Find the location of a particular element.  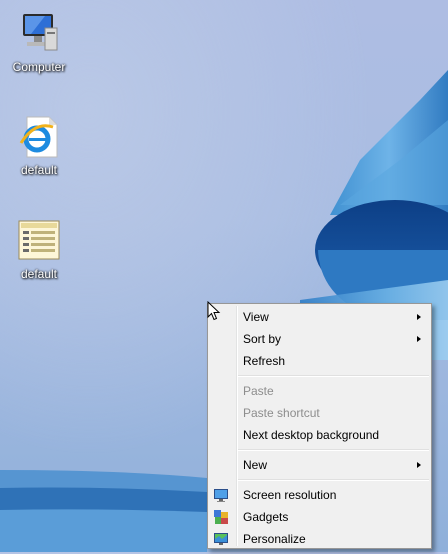

screen-resolution-icon is located at coordinates (221, 495).